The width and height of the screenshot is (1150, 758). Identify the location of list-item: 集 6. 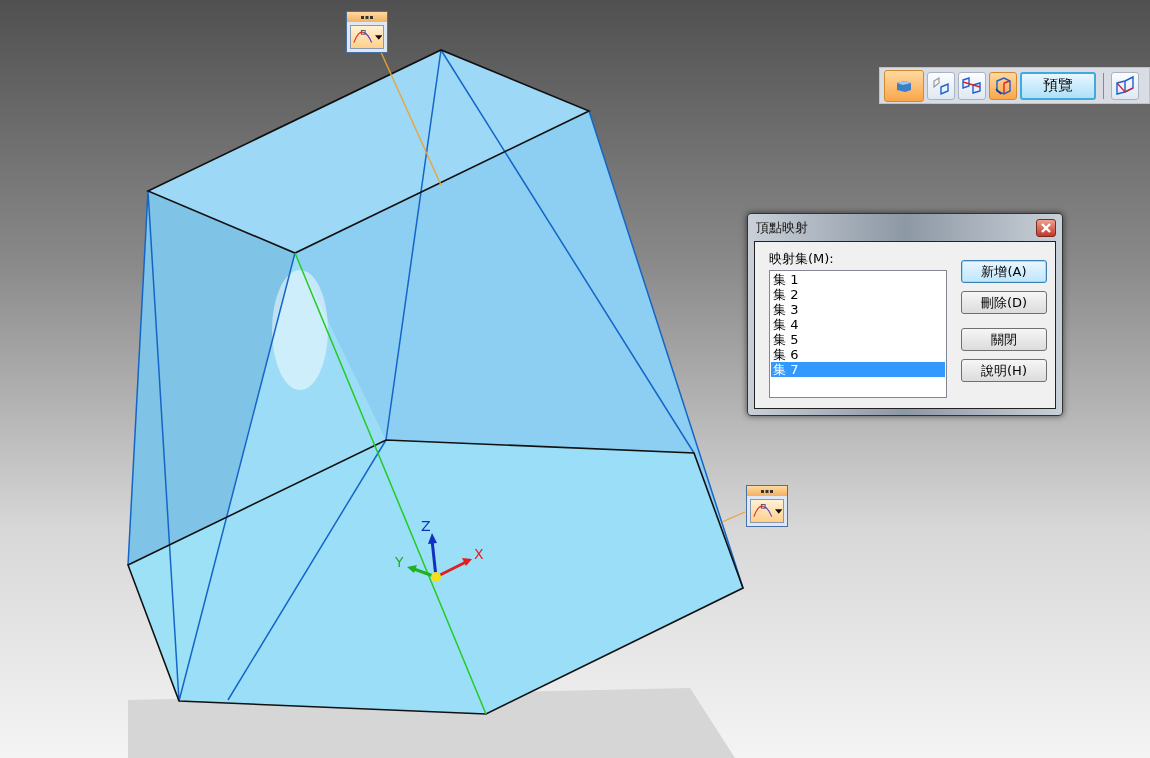
(858, 354).